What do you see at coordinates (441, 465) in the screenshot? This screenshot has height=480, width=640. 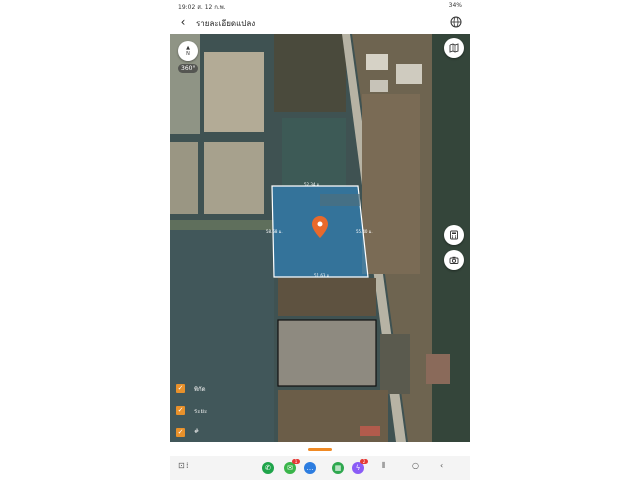 I see `back-nav-icon: ‹` at bounding box center [441, 465].